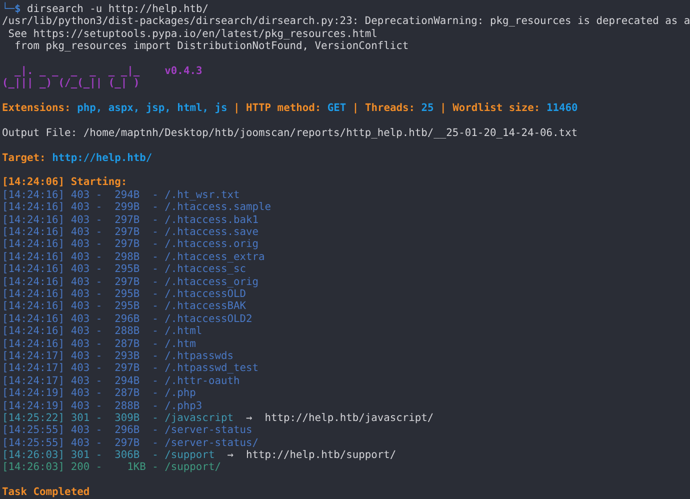  I want to click on version-text: v0.4.3, so click(183, 70).